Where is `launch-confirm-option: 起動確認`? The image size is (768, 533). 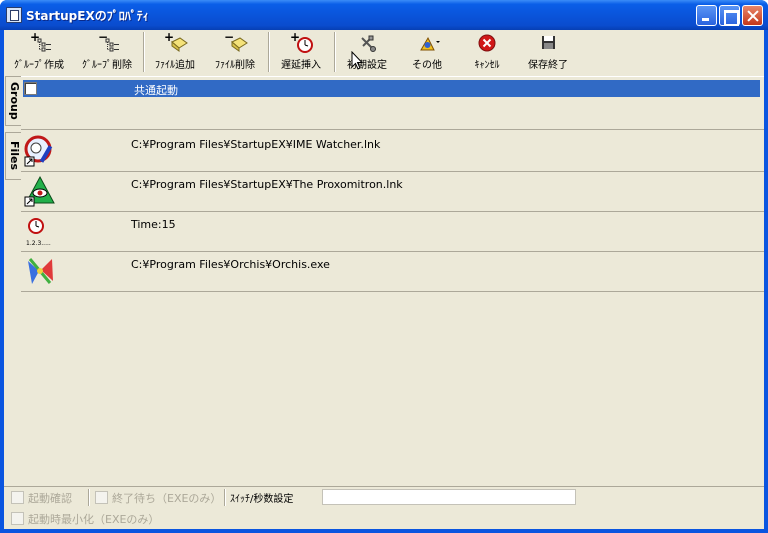 launch-confirm-option: 起動確認 is located at coordinates (48, 497).